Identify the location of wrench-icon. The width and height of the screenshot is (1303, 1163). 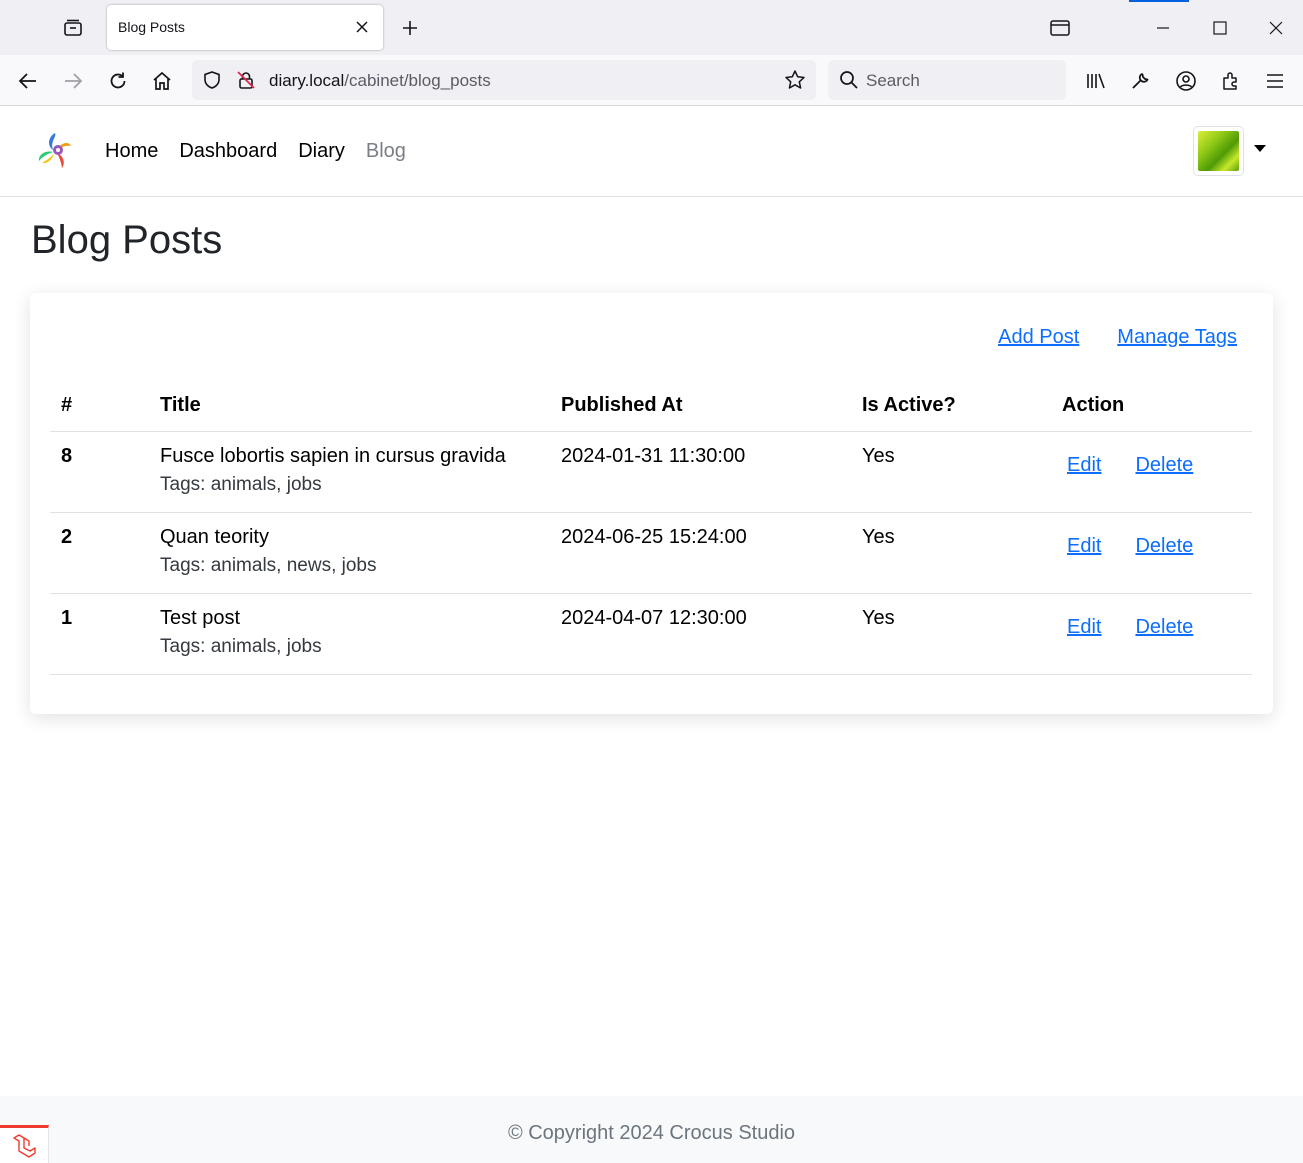
(1140, 81).